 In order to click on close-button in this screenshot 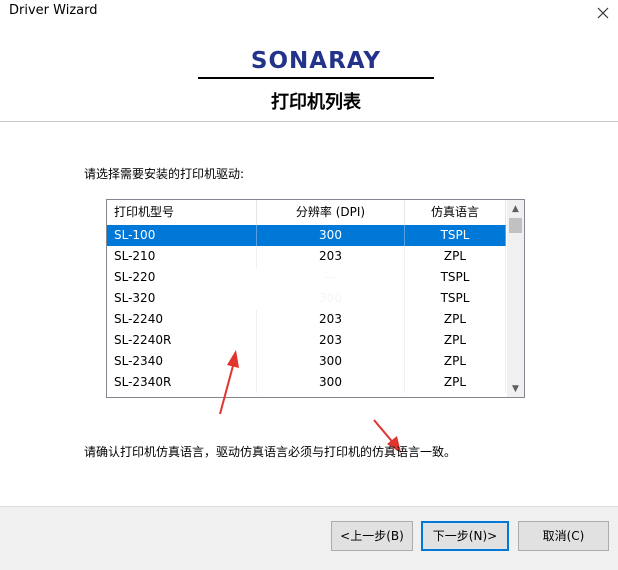, I will do `click(603, 13)`.